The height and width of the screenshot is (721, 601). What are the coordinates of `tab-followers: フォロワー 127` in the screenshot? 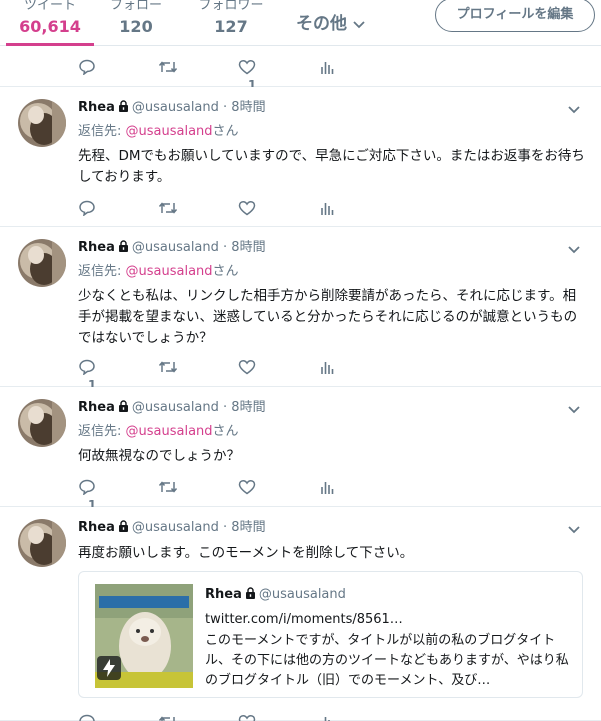 It's located at (231, 23).